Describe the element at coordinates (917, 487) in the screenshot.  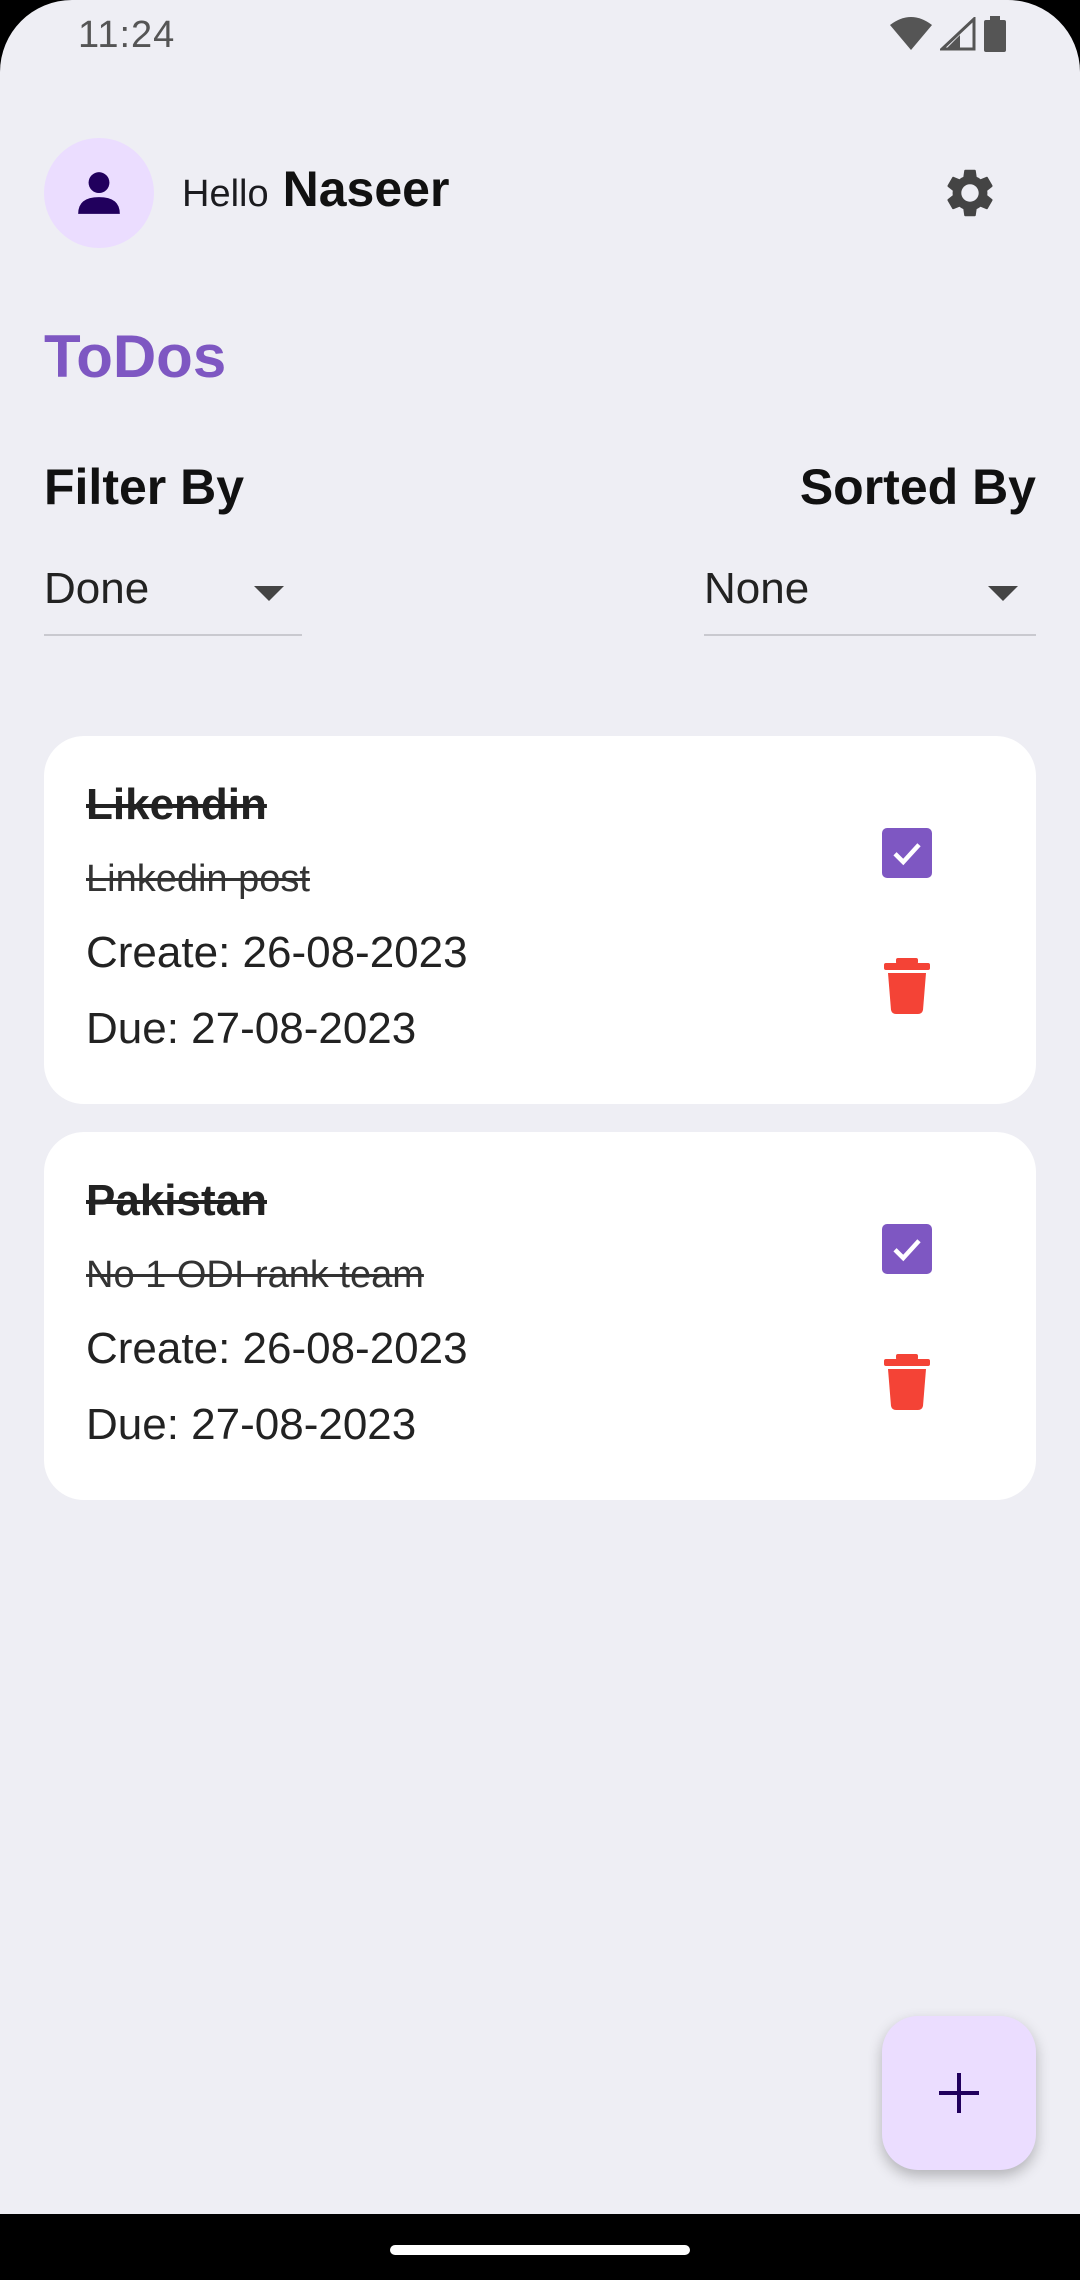
I see `sort-label: Sorted By` at that location.